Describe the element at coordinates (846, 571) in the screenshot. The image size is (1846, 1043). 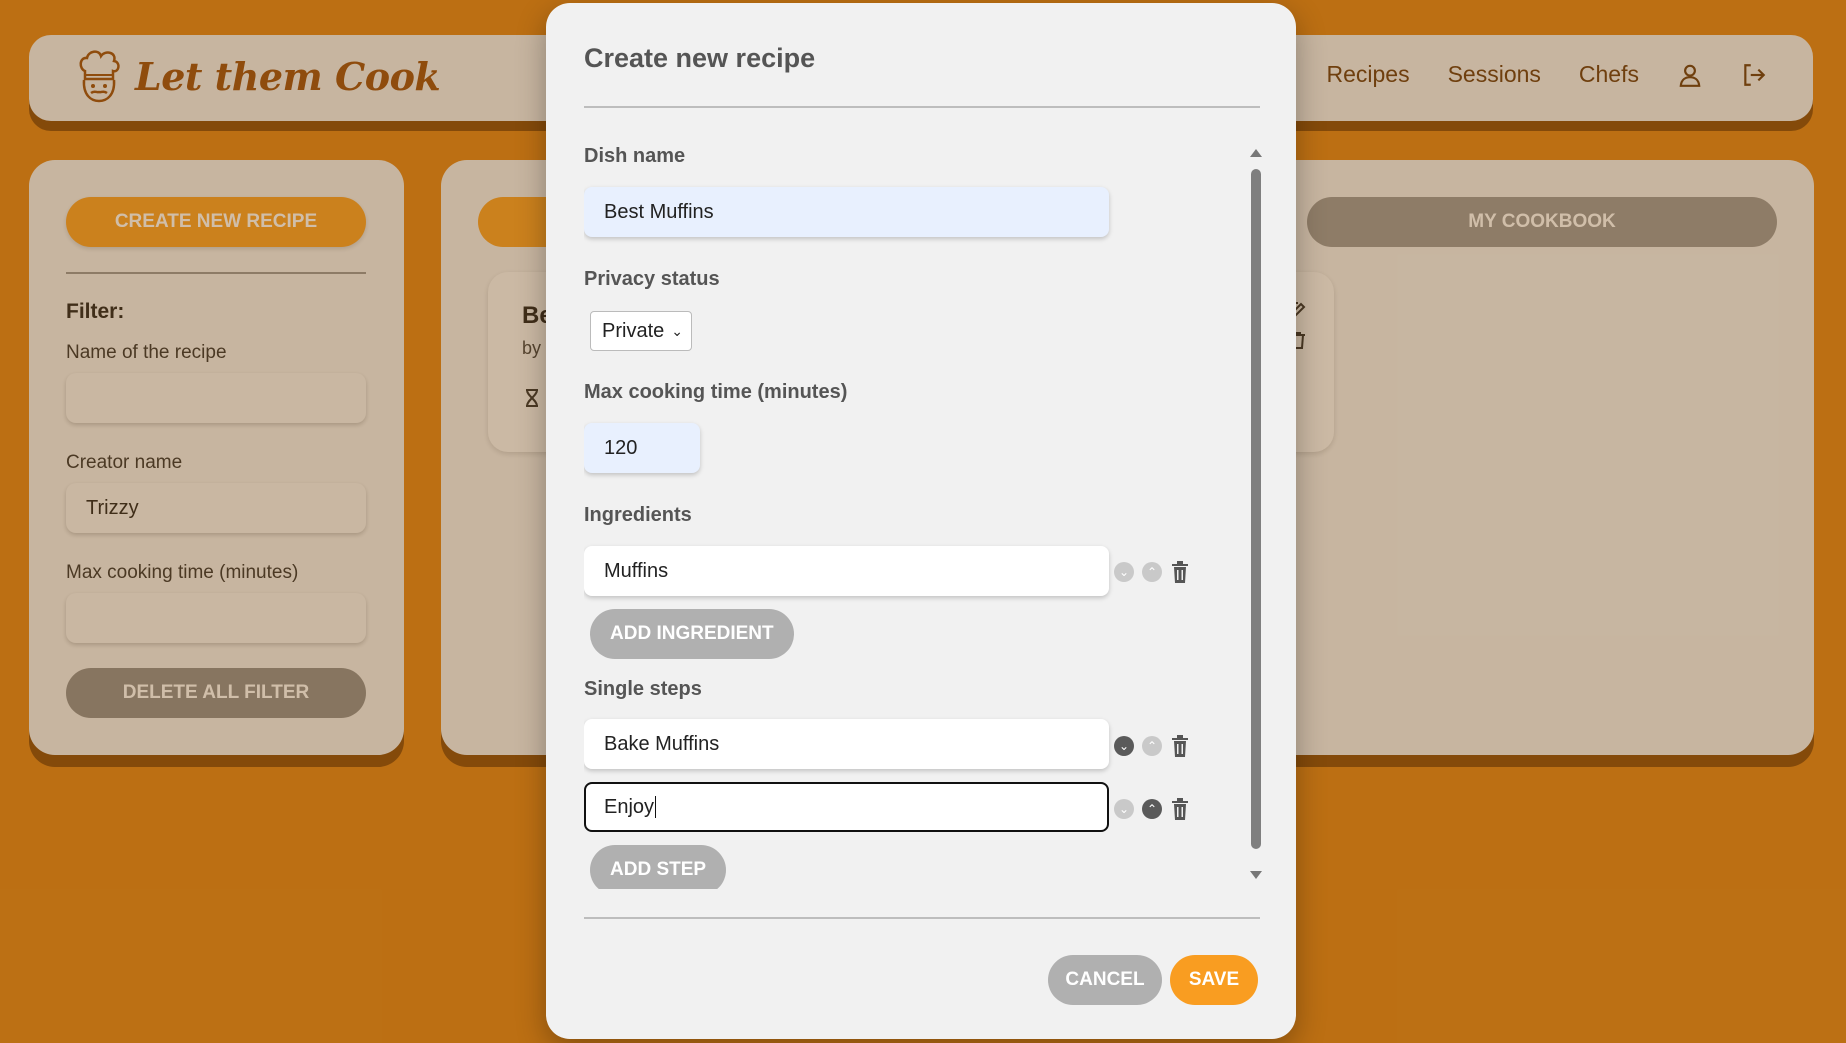
I see `ingredient-input: Muffins` at that location.